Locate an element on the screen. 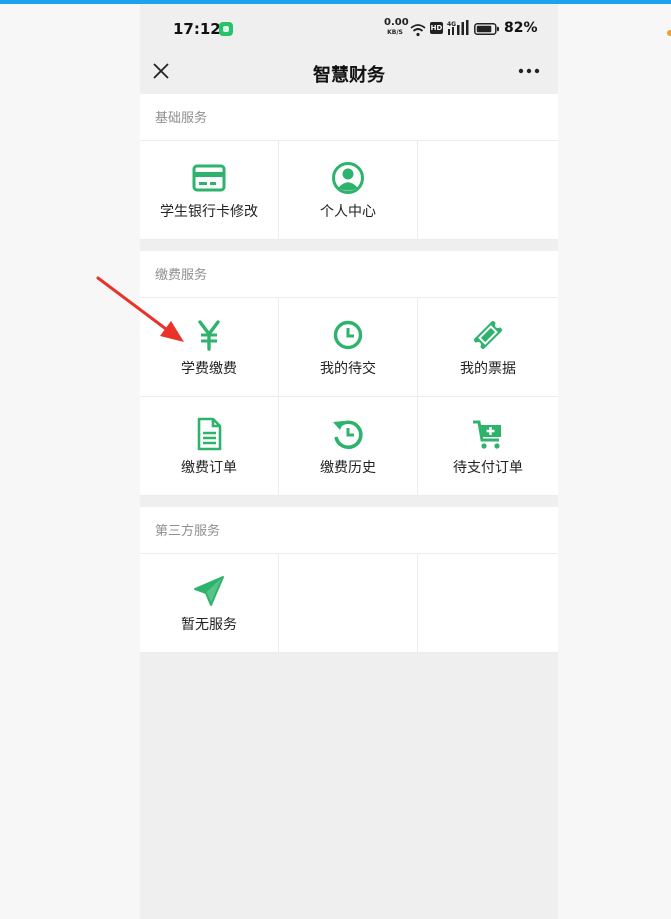 The height and width of the screenshot is (919, 671). signal-icon: 4G is located at coordinates (458, 27).